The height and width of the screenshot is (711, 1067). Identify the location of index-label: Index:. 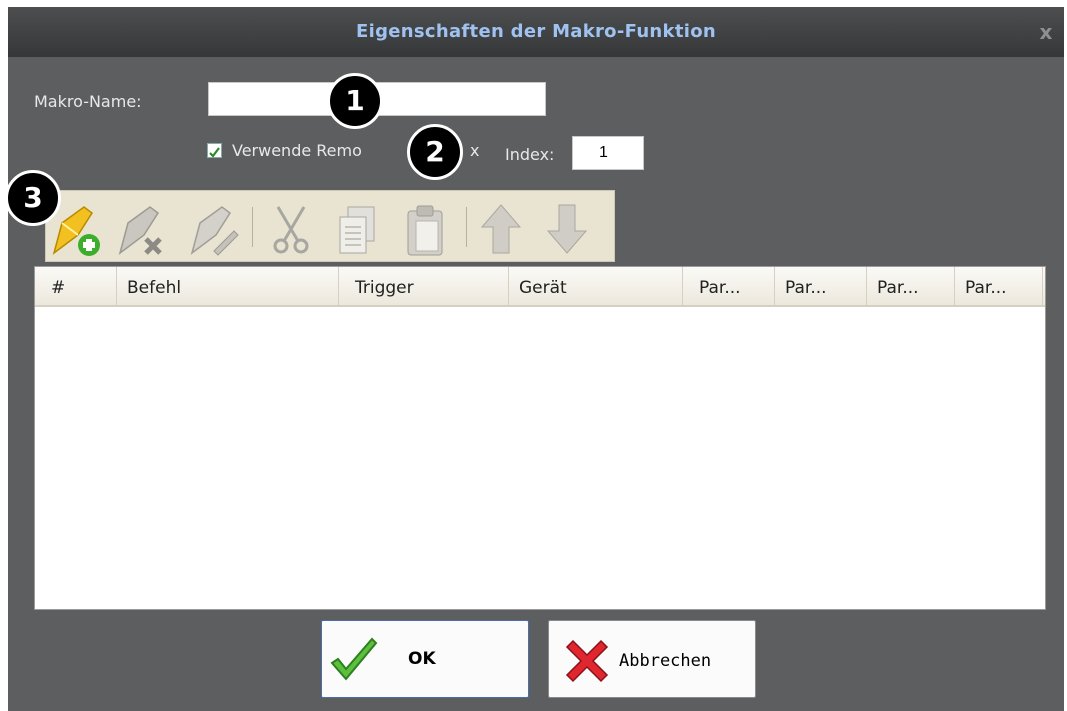
(530, 154).